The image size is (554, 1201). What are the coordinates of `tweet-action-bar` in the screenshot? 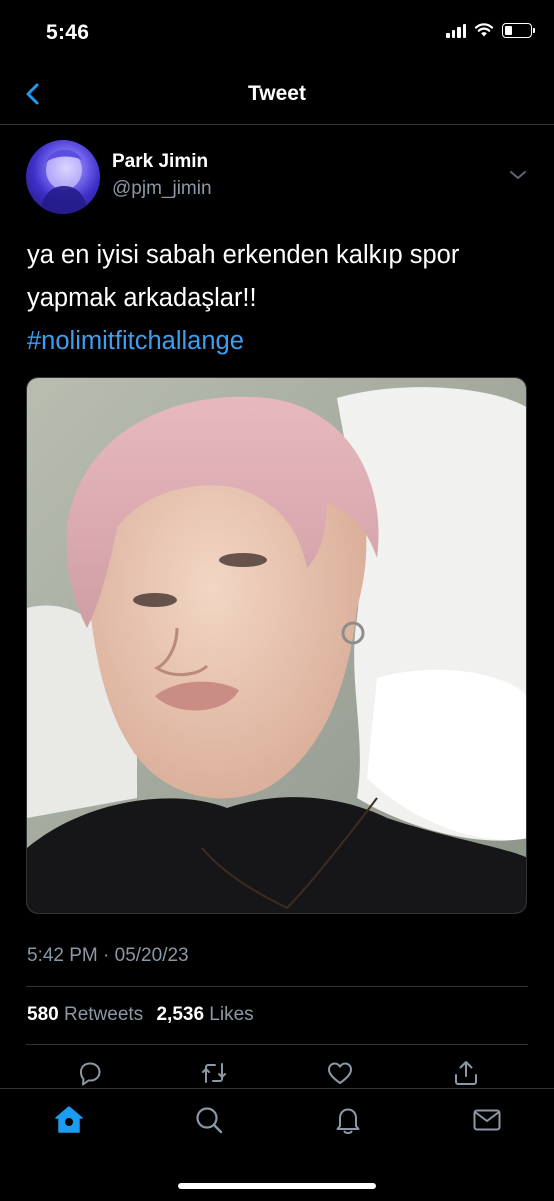 It's located at (277, 1073).